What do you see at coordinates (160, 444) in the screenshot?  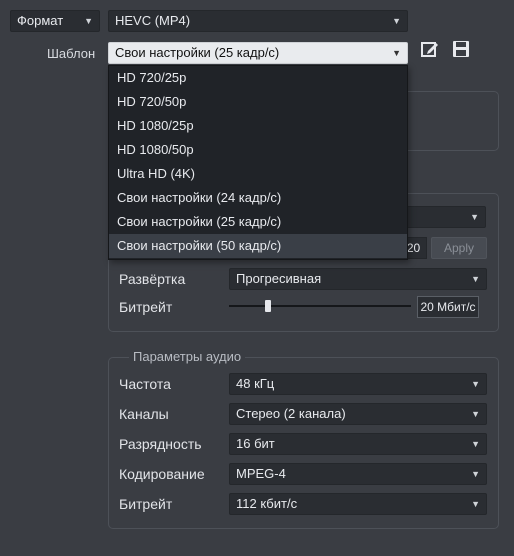 I see `audio-row-label: Разрядность` at bounding box center [160, 444].